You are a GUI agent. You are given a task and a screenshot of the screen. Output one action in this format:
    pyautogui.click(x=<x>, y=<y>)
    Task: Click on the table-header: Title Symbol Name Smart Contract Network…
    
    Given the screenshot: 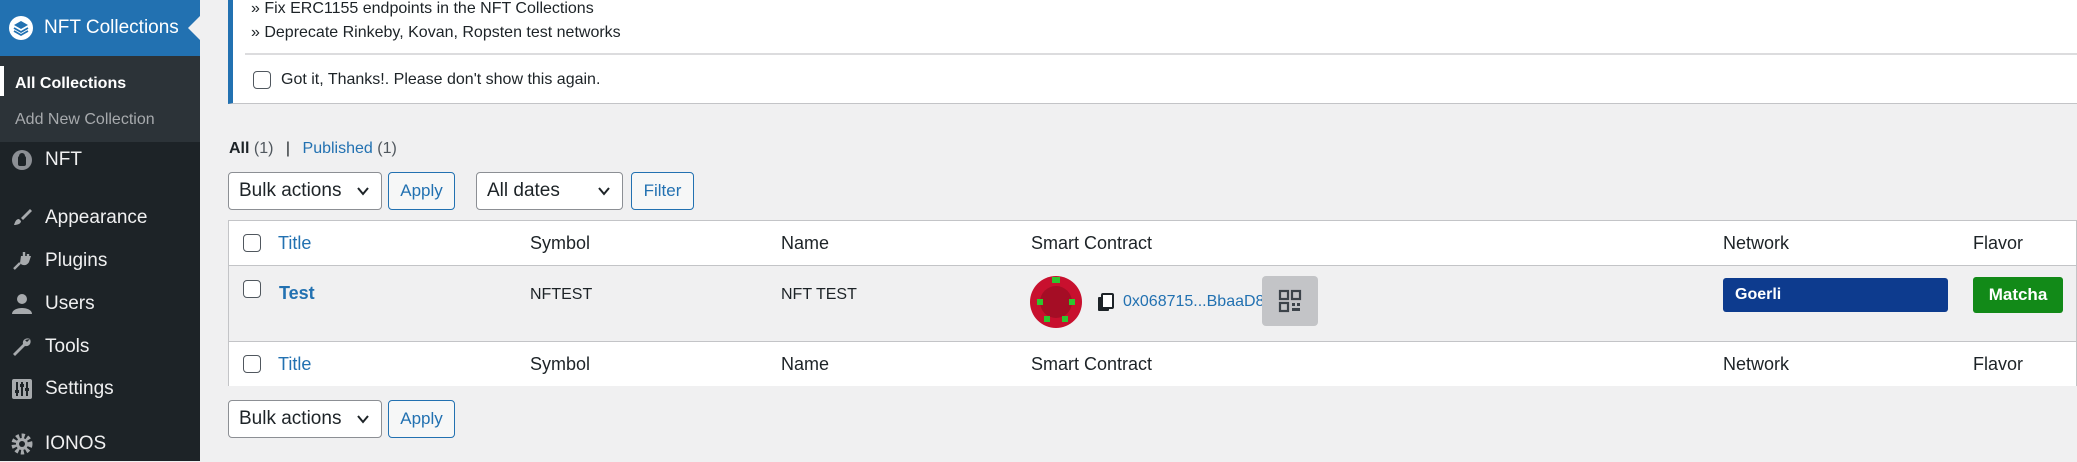 What is the action you would take?
    pyautogui.click(x=1152, y=243)
    